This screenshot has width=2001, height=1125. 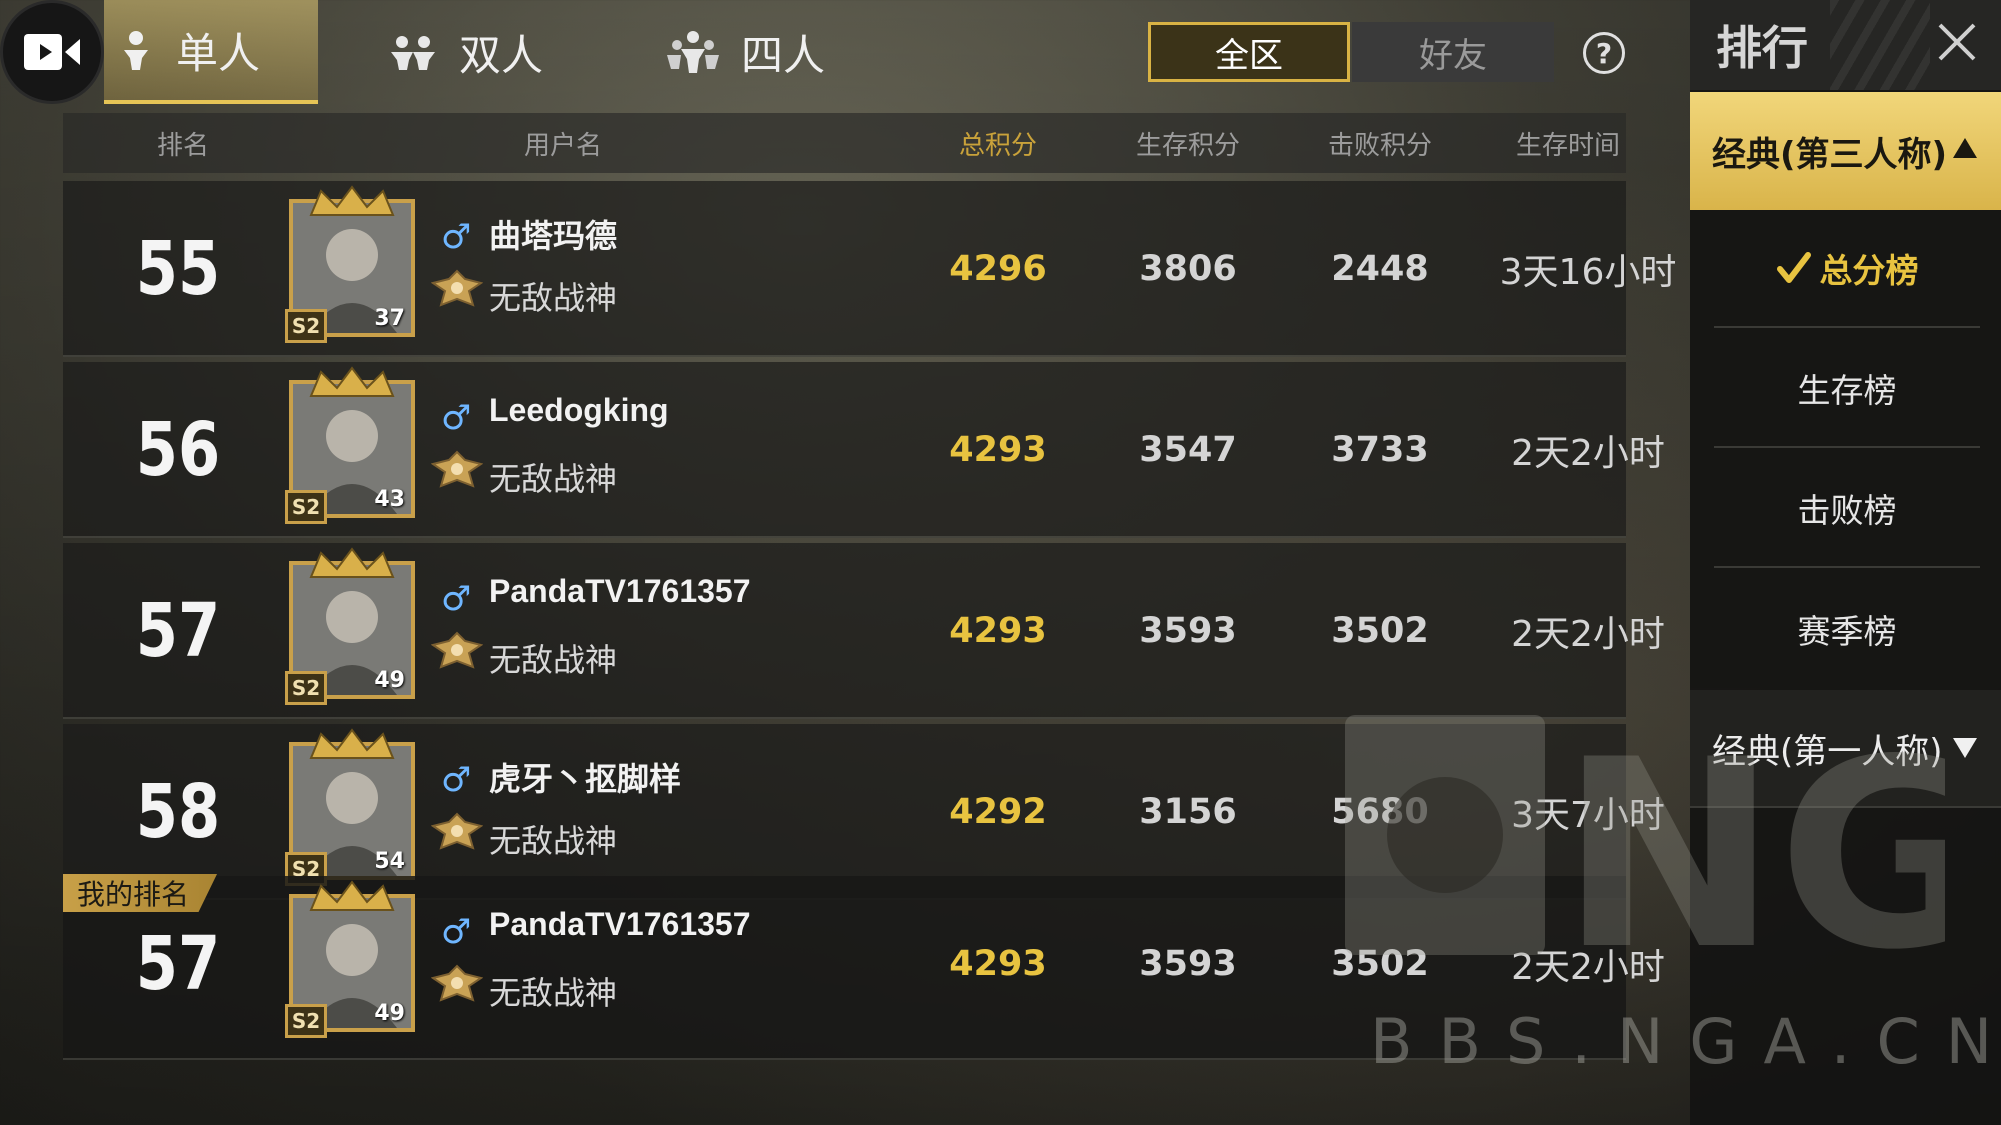 I want to click on leaderboard-table: 排名 用户名 总积分 生存积分 击败积分 生存时间, so click(x=844, y=143).